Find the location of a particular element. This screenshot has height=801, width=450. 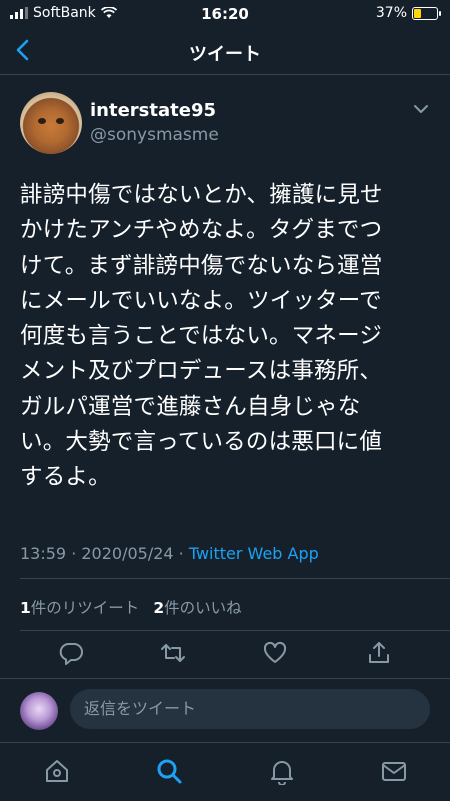

tweet-stats: 1件のリツイート 2件のいいね is located at coordinates (131, 607).